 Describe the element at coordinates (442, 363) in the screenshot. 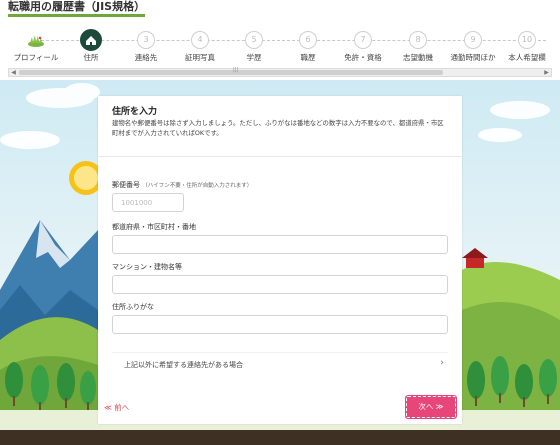

I see `chevron-right-icon: ›` at that location.